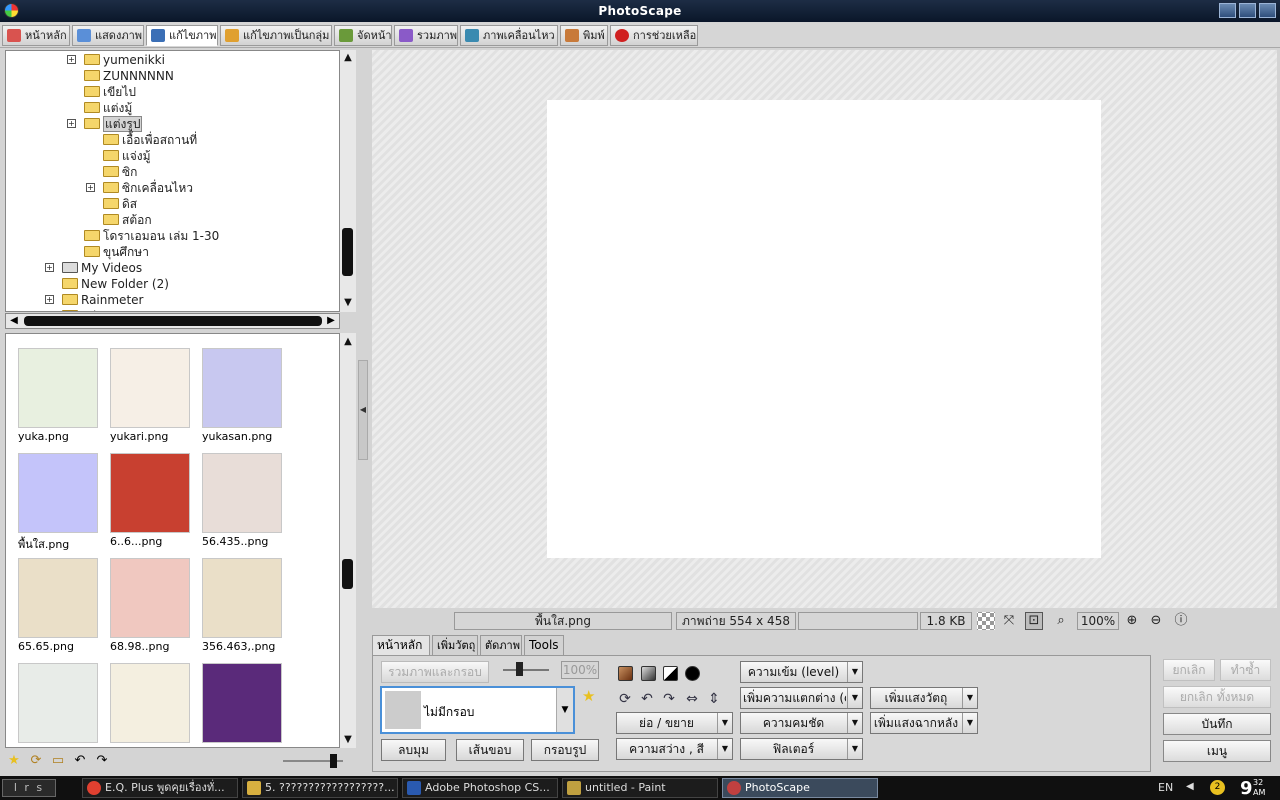 The image size is (1280, 800). Describe the element at coordinates (348, 342) in the screenshot. I see `scroll-up-icon: ▲` at that location.